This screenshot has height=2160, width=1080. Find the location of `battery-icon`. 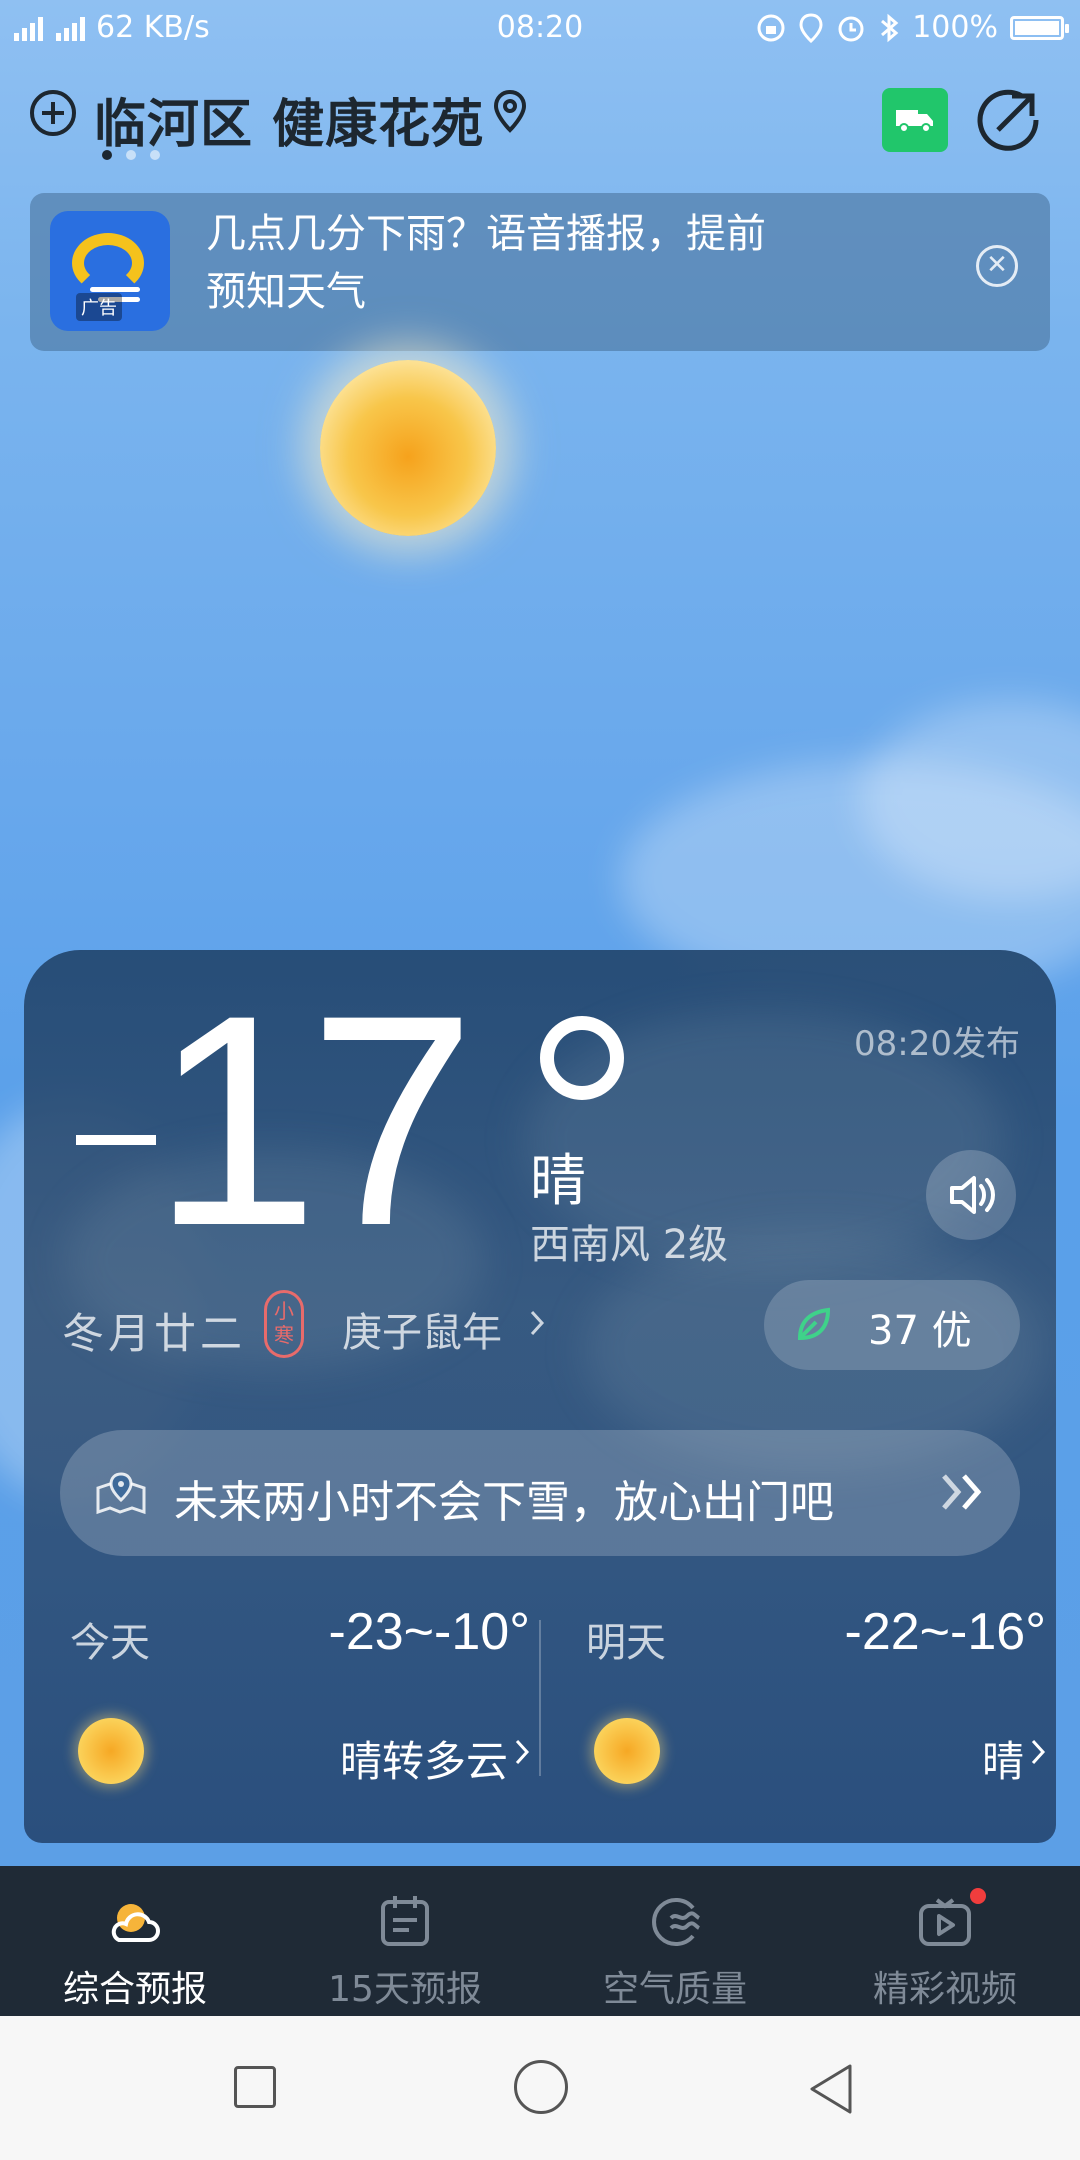

battery-icon is located at coordinates (1039, 27).